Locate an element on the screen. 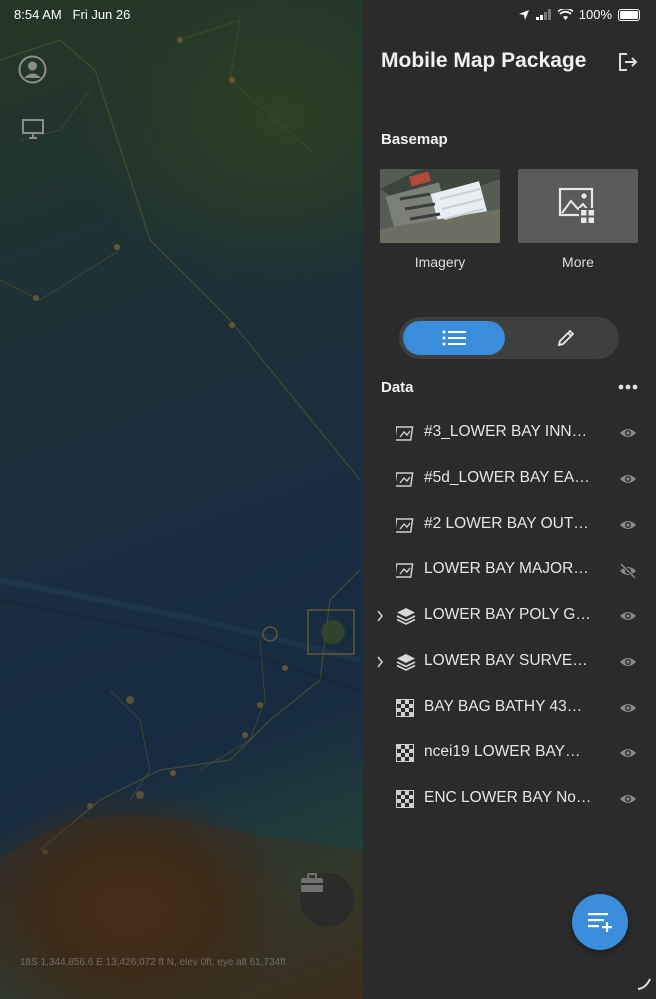  basemap-more-label: More is located at coordinates (578, 262).